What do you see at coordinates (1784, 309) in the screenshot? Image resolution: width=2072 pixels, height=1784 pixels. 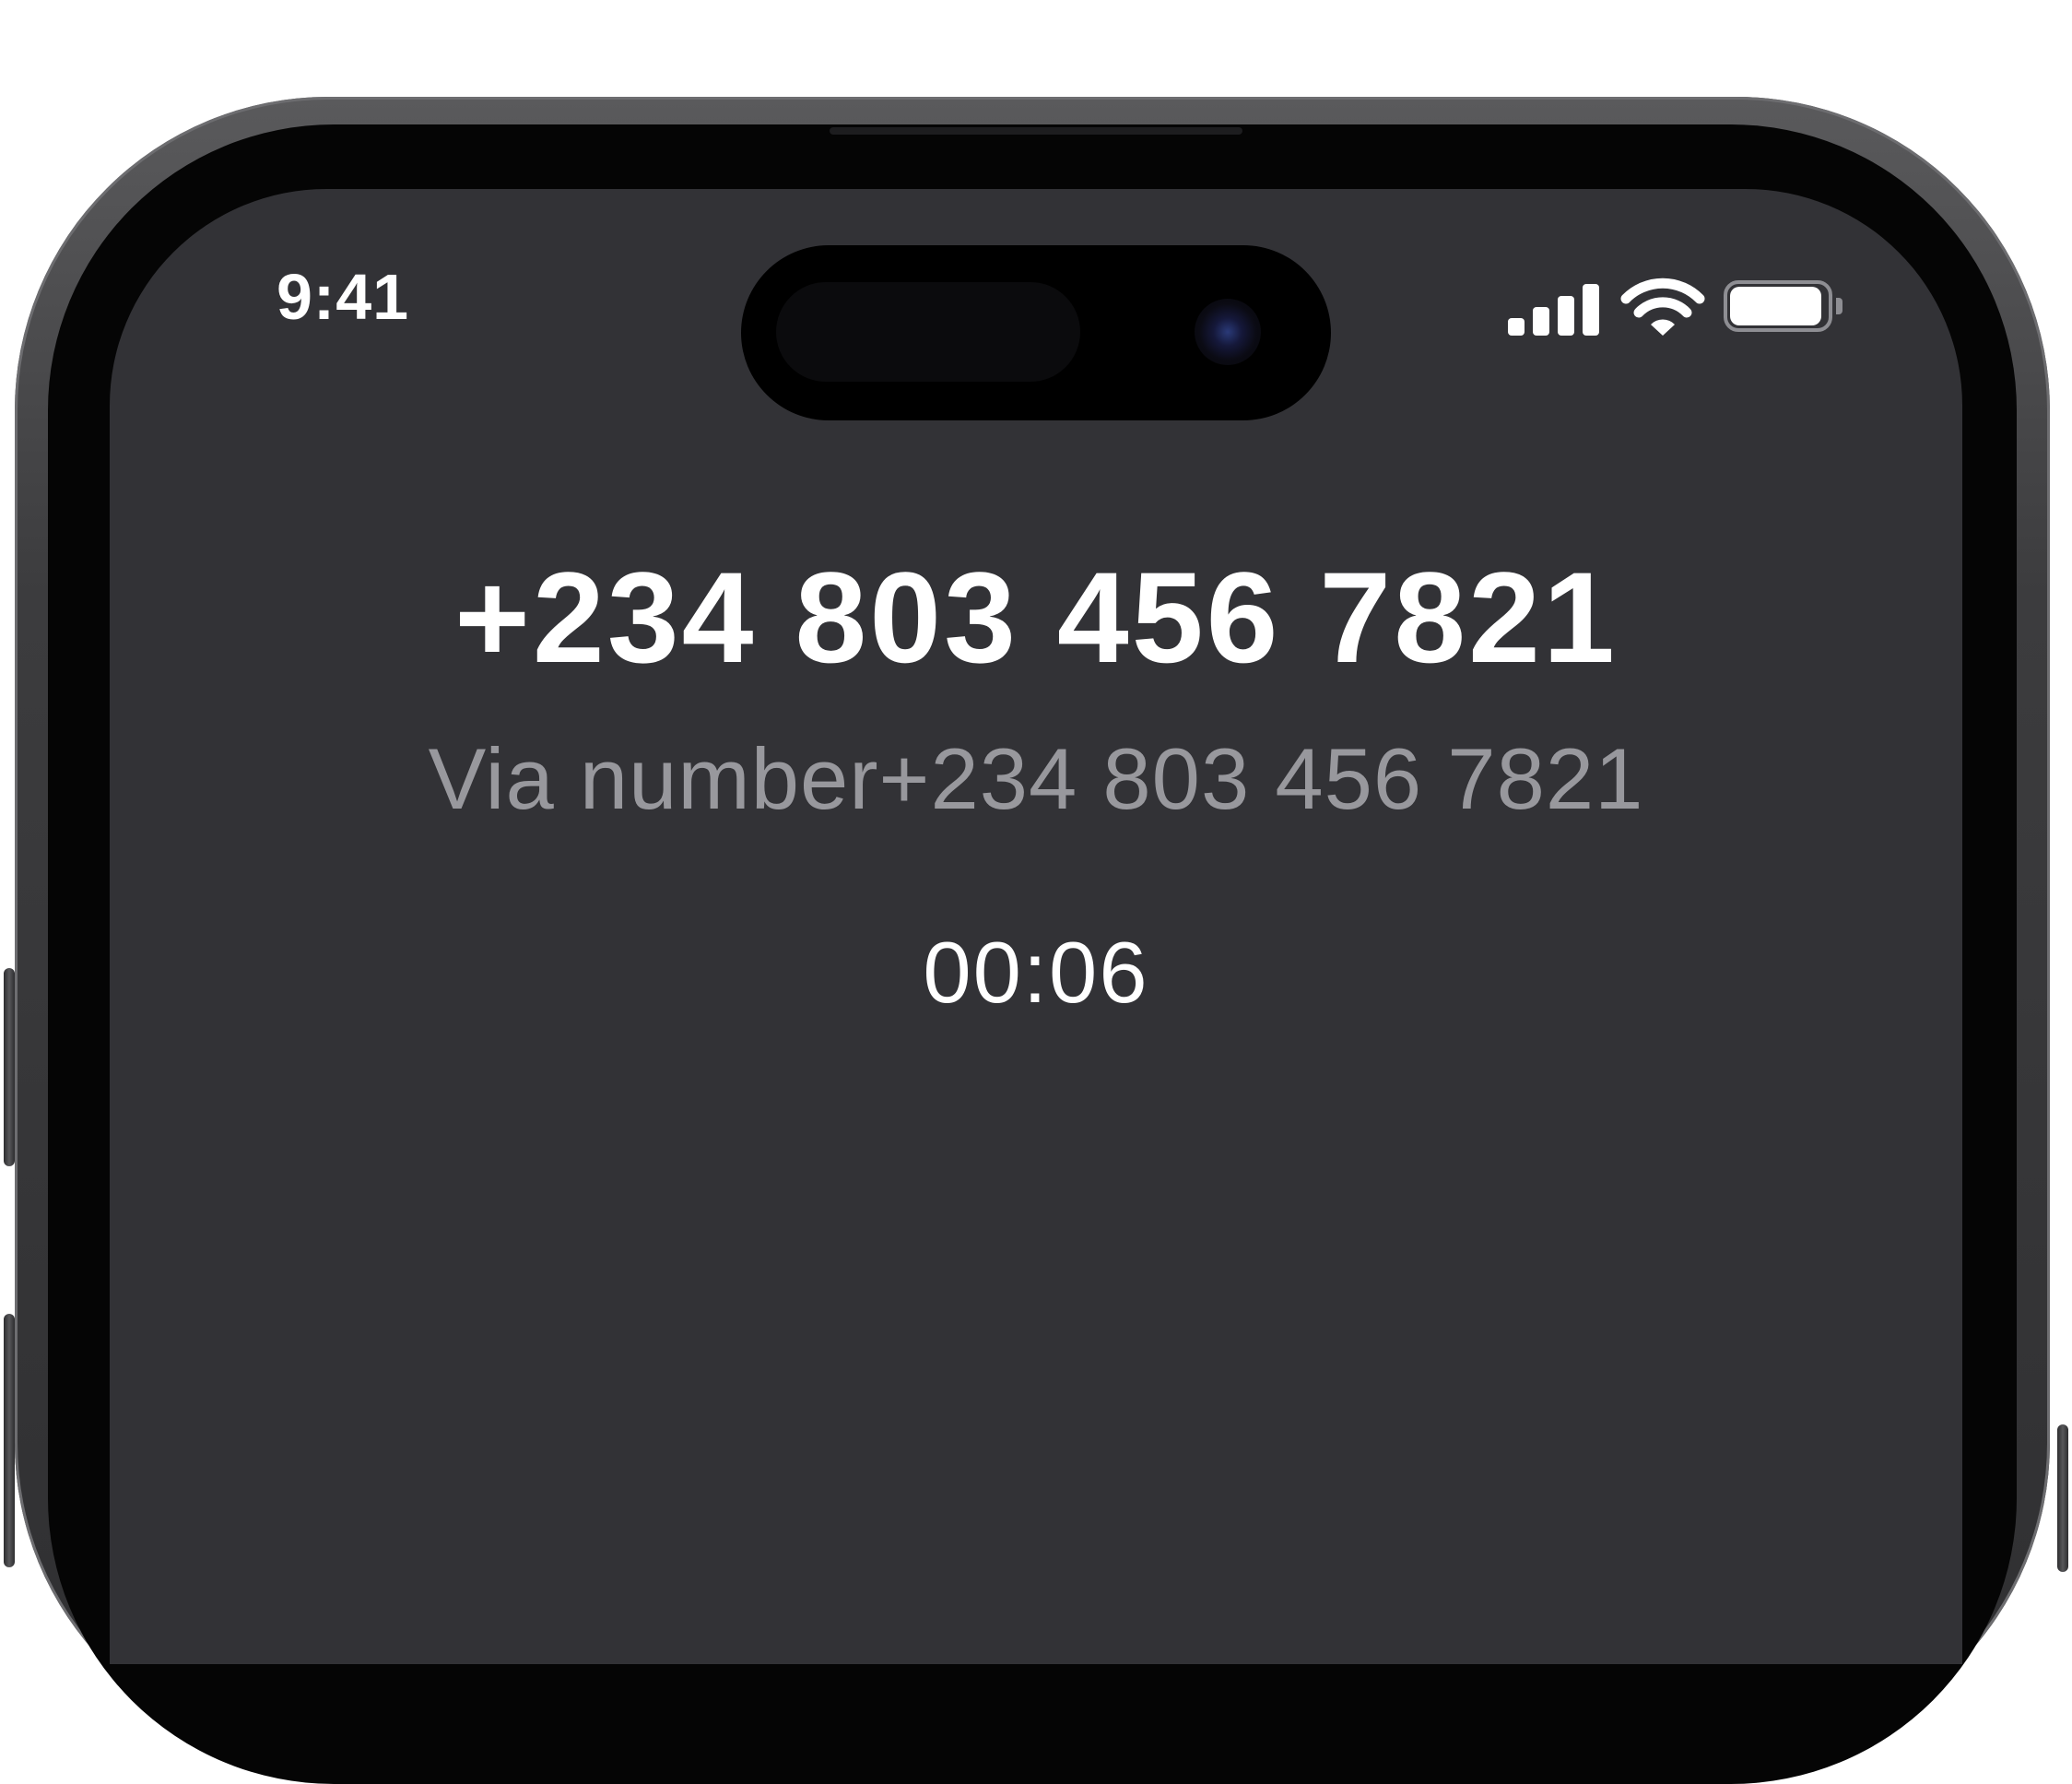 I see `battery-icon` at bounding box center [1784, 309].